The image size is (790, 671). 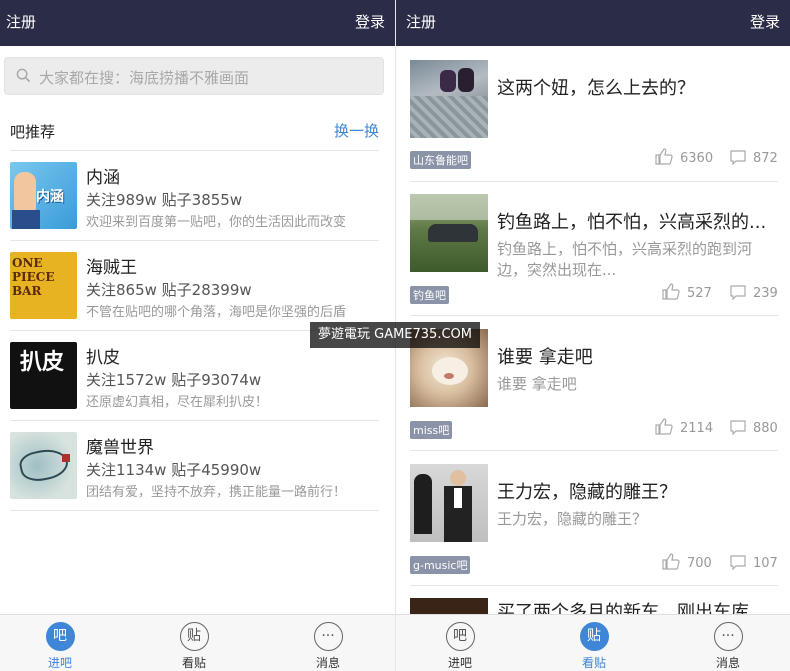 What do you see at coordinates (429, 295) in the screenshot?
I see `post-bar-tag: 钓鱼吧` at bounding box center [429, 295].